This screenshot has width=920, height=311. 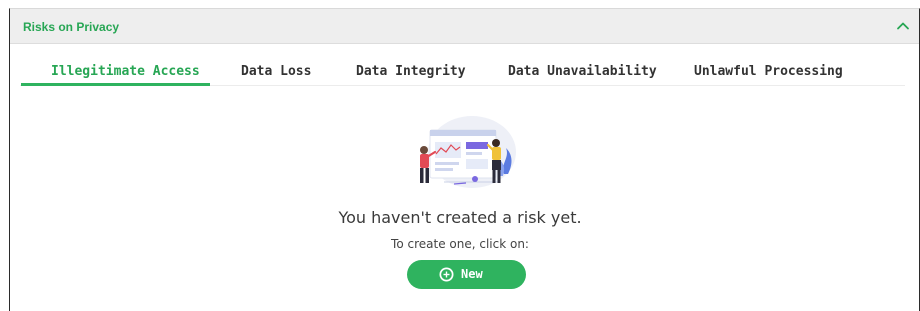 I want to click on presentation-illustration, so click(x=461, y=154).